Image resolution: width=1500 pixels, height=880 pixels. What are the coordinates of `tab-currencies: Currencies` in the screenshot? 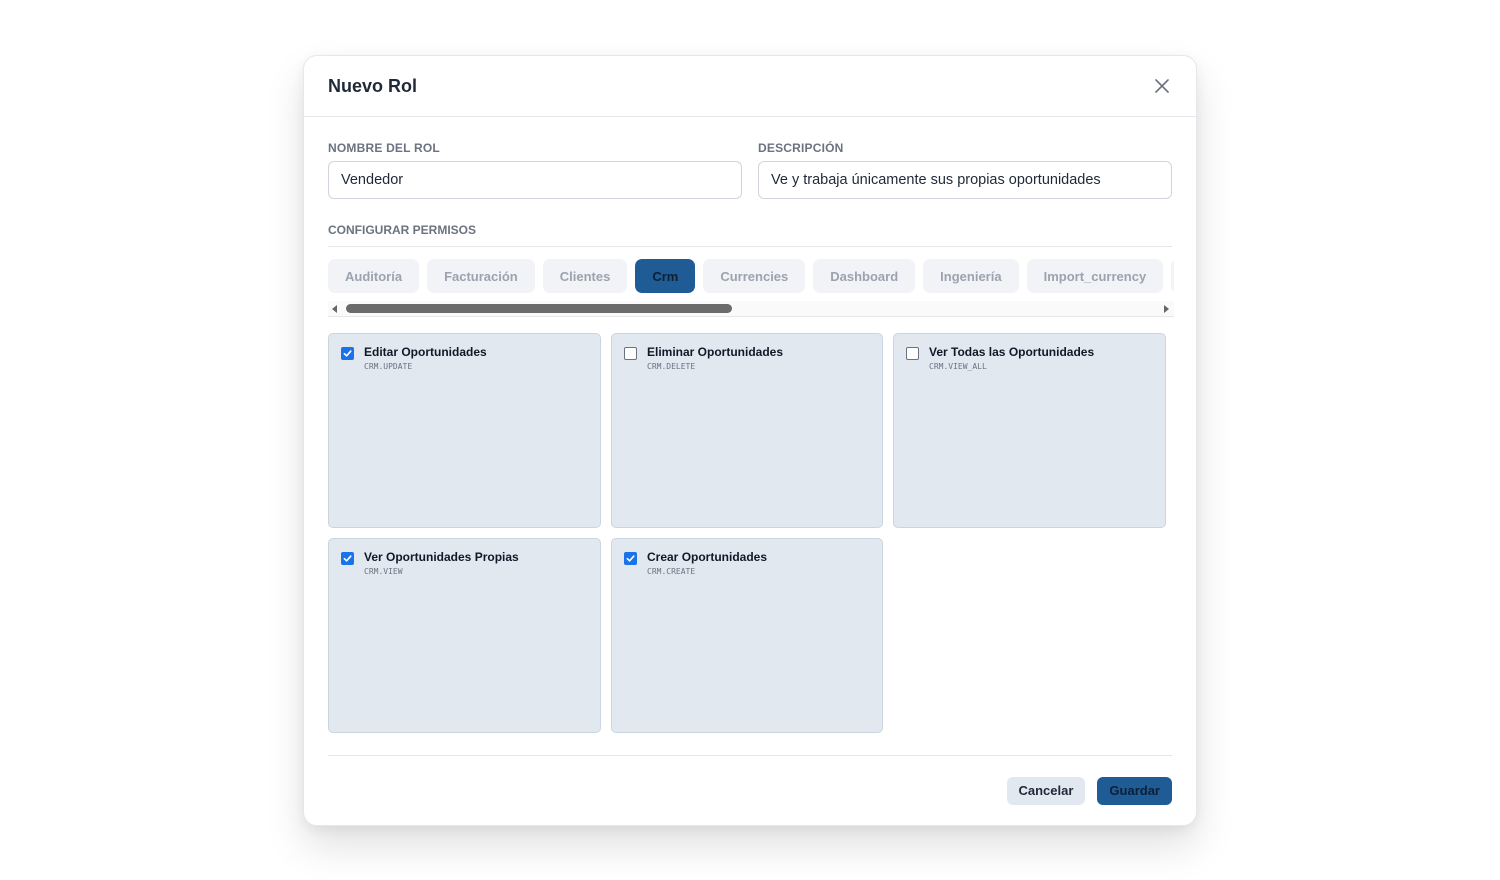 It's located at (754, 276).